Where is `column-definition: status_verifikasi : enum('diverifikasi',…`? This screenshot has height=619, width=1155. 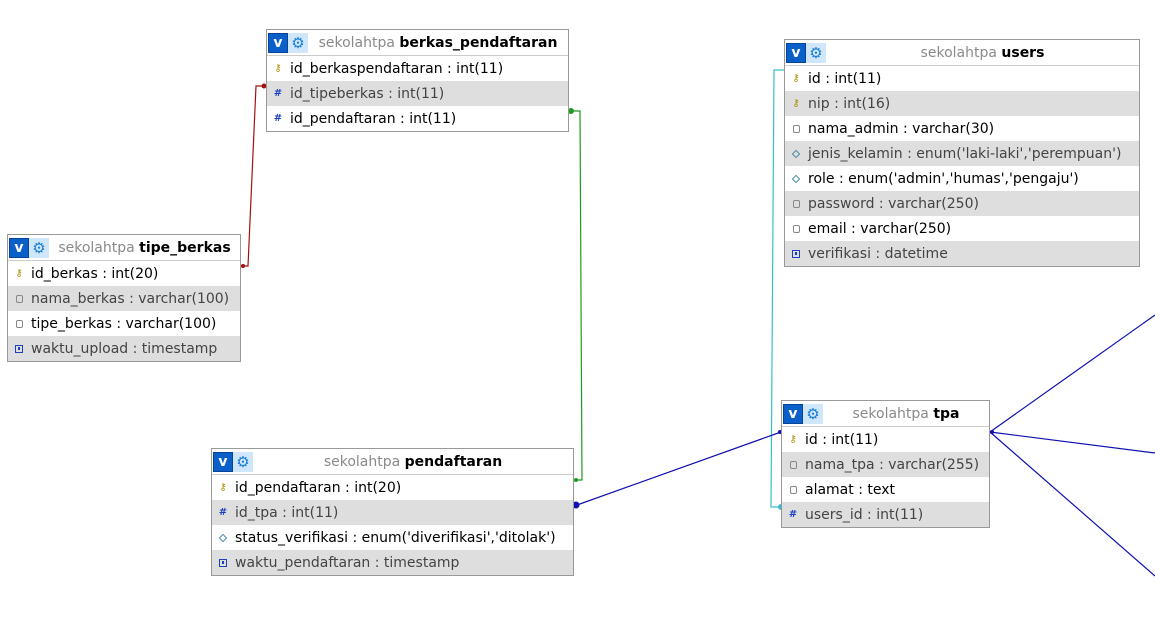 column-definition: status_verifikasi : enum('diverifikasi',… is located at coordinates (395, 537).